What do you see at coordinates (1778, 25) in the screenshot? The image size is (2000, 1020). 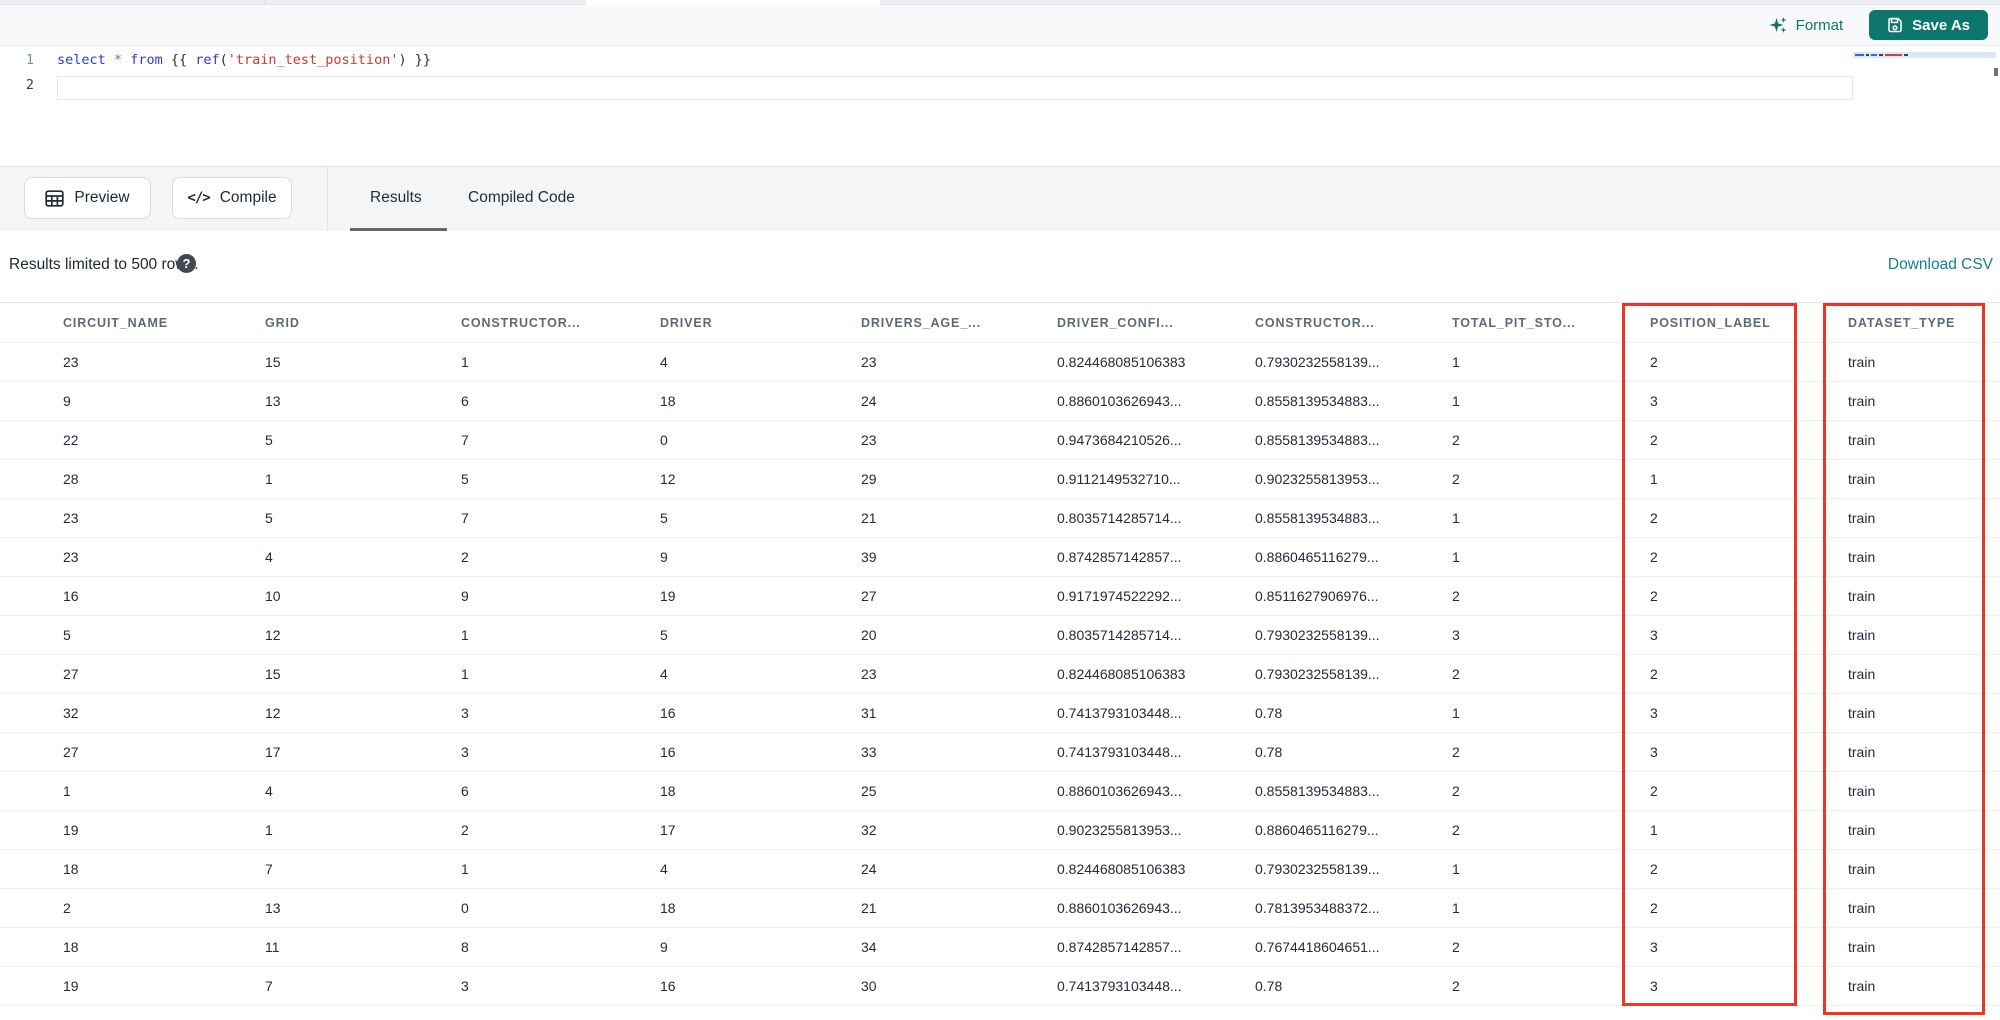 I see `sparkles-icon` at bounding box center [1778, 25].